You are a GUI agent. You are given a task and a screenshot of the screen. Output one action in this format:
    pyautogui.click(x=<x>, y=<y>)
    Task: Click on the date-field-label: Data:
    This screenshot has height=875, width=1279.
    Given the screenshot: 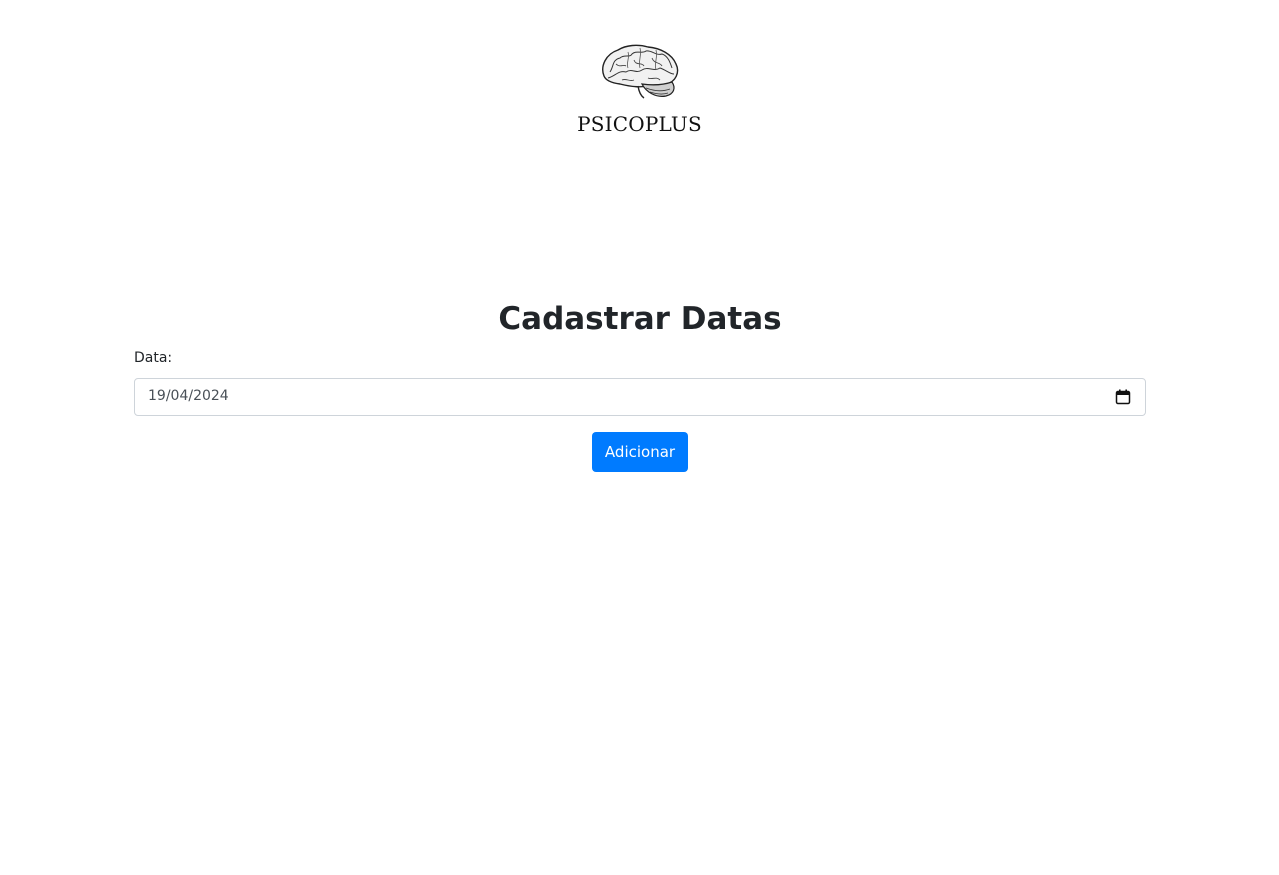 What is the action you would take?
    pyautogui.click(x=153, y=358)
    